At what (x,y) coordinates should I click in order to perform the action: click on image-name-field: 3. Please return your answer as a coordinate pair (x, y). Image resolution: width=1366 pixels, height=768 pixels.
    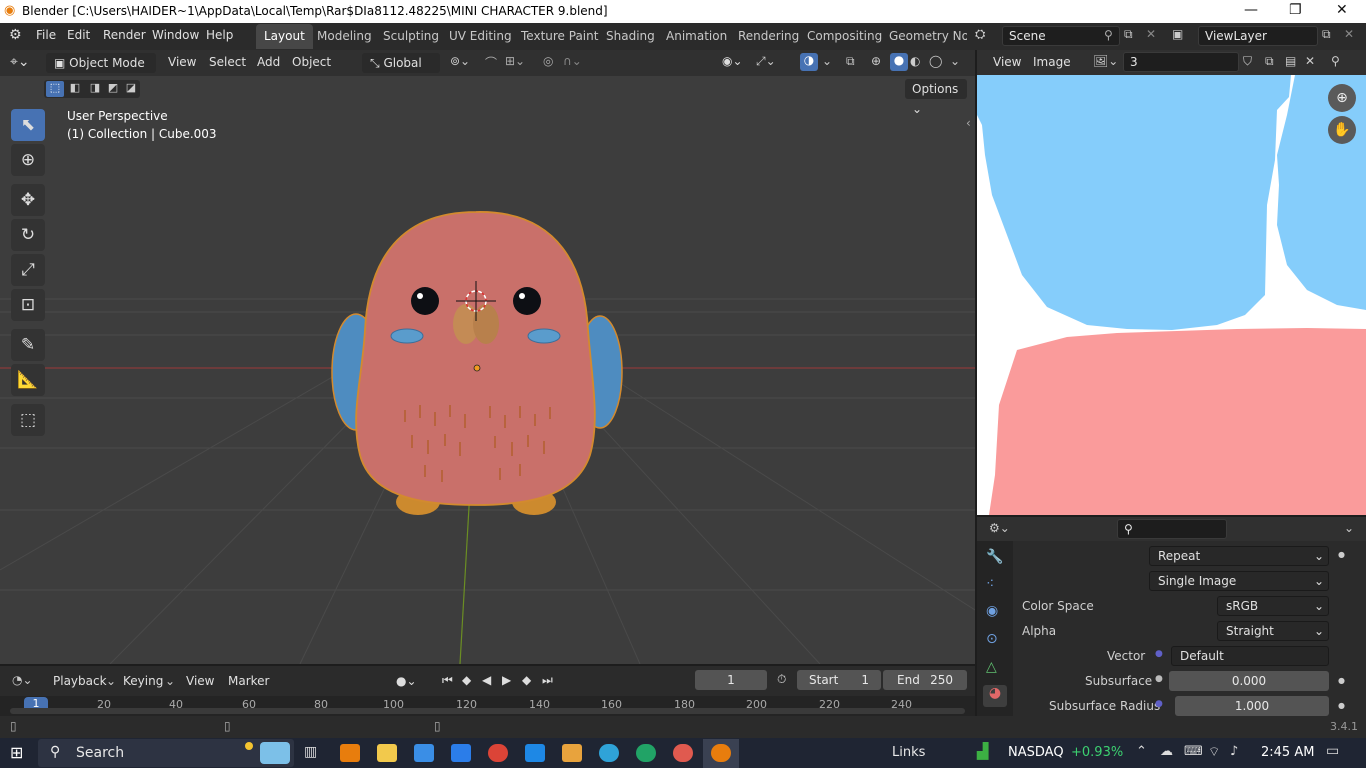
    Looking at the image, I should click on (1181, 62).